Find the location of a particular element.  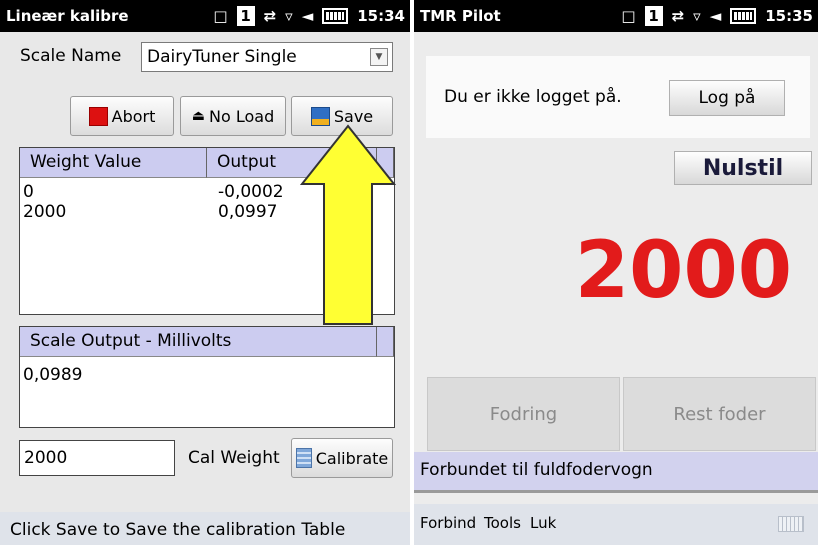

weight-display: 2000 is located at coordinates (683, 271).